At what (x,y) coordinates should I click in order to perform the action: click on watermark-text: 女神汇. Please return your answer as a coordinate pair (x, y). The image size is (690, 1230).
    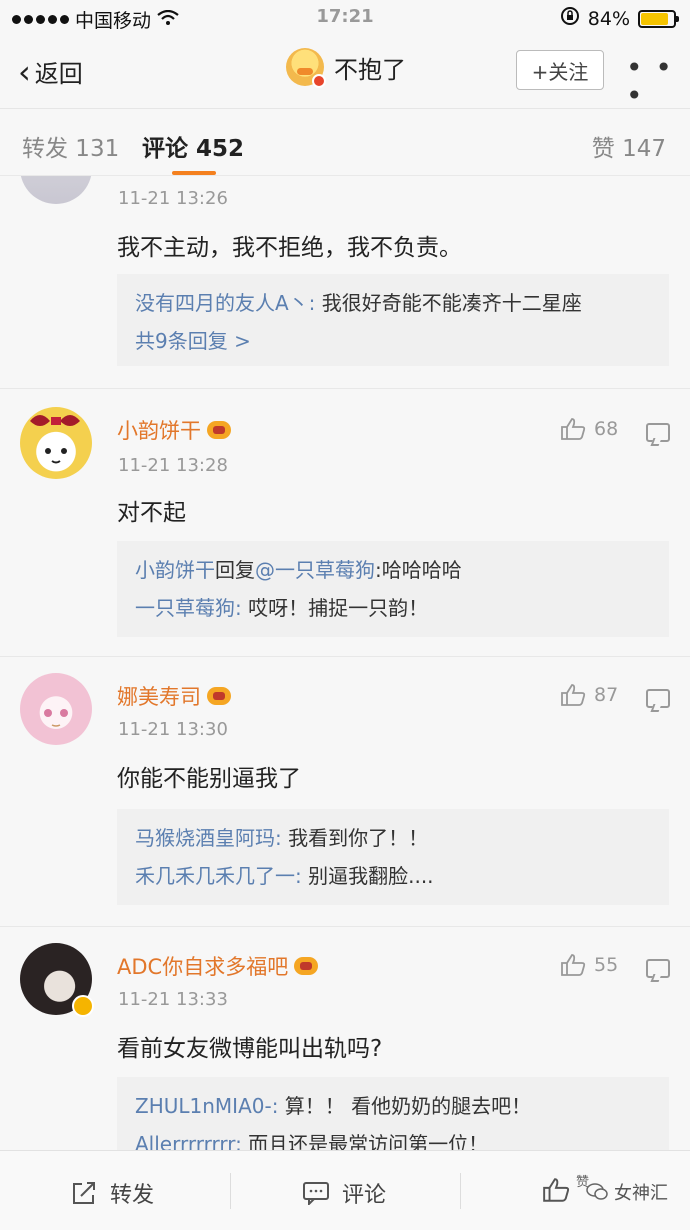
    Looking at the image, I should click on (641, 1193).